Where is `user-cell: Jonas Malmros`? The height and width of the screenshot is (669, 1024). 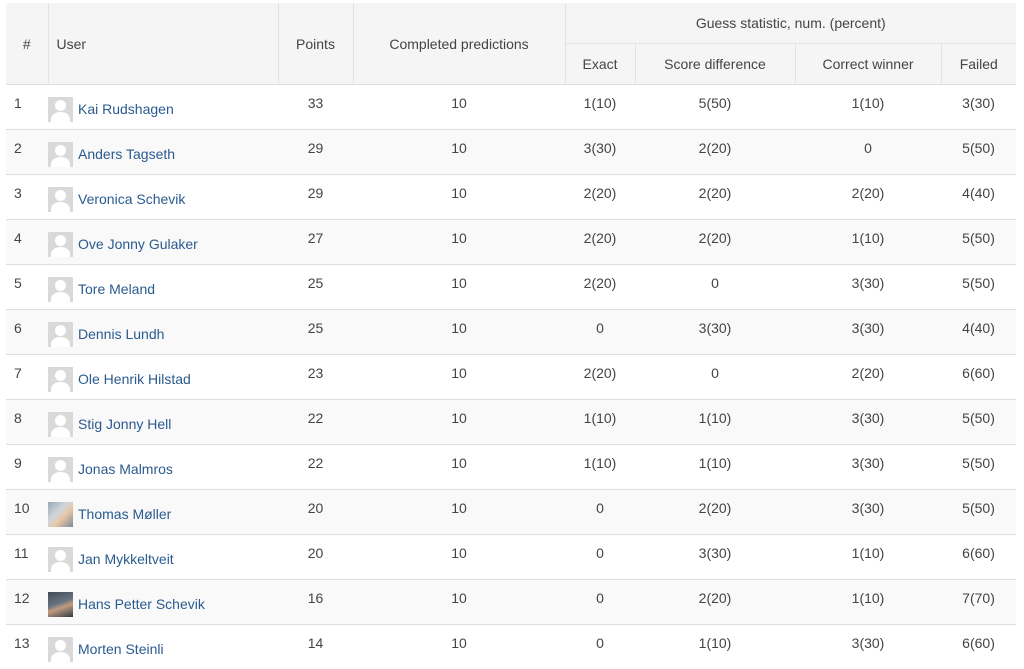
user-cell: Jonas Malmros is located at coordinates (163, 467).